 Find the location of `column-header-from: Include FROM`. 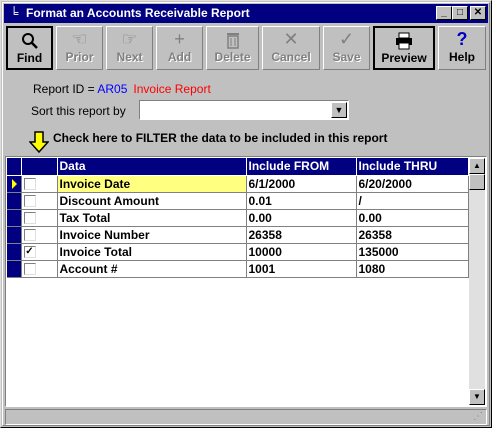

column-header-from: Include FROM is located at coordinates (301, 167).